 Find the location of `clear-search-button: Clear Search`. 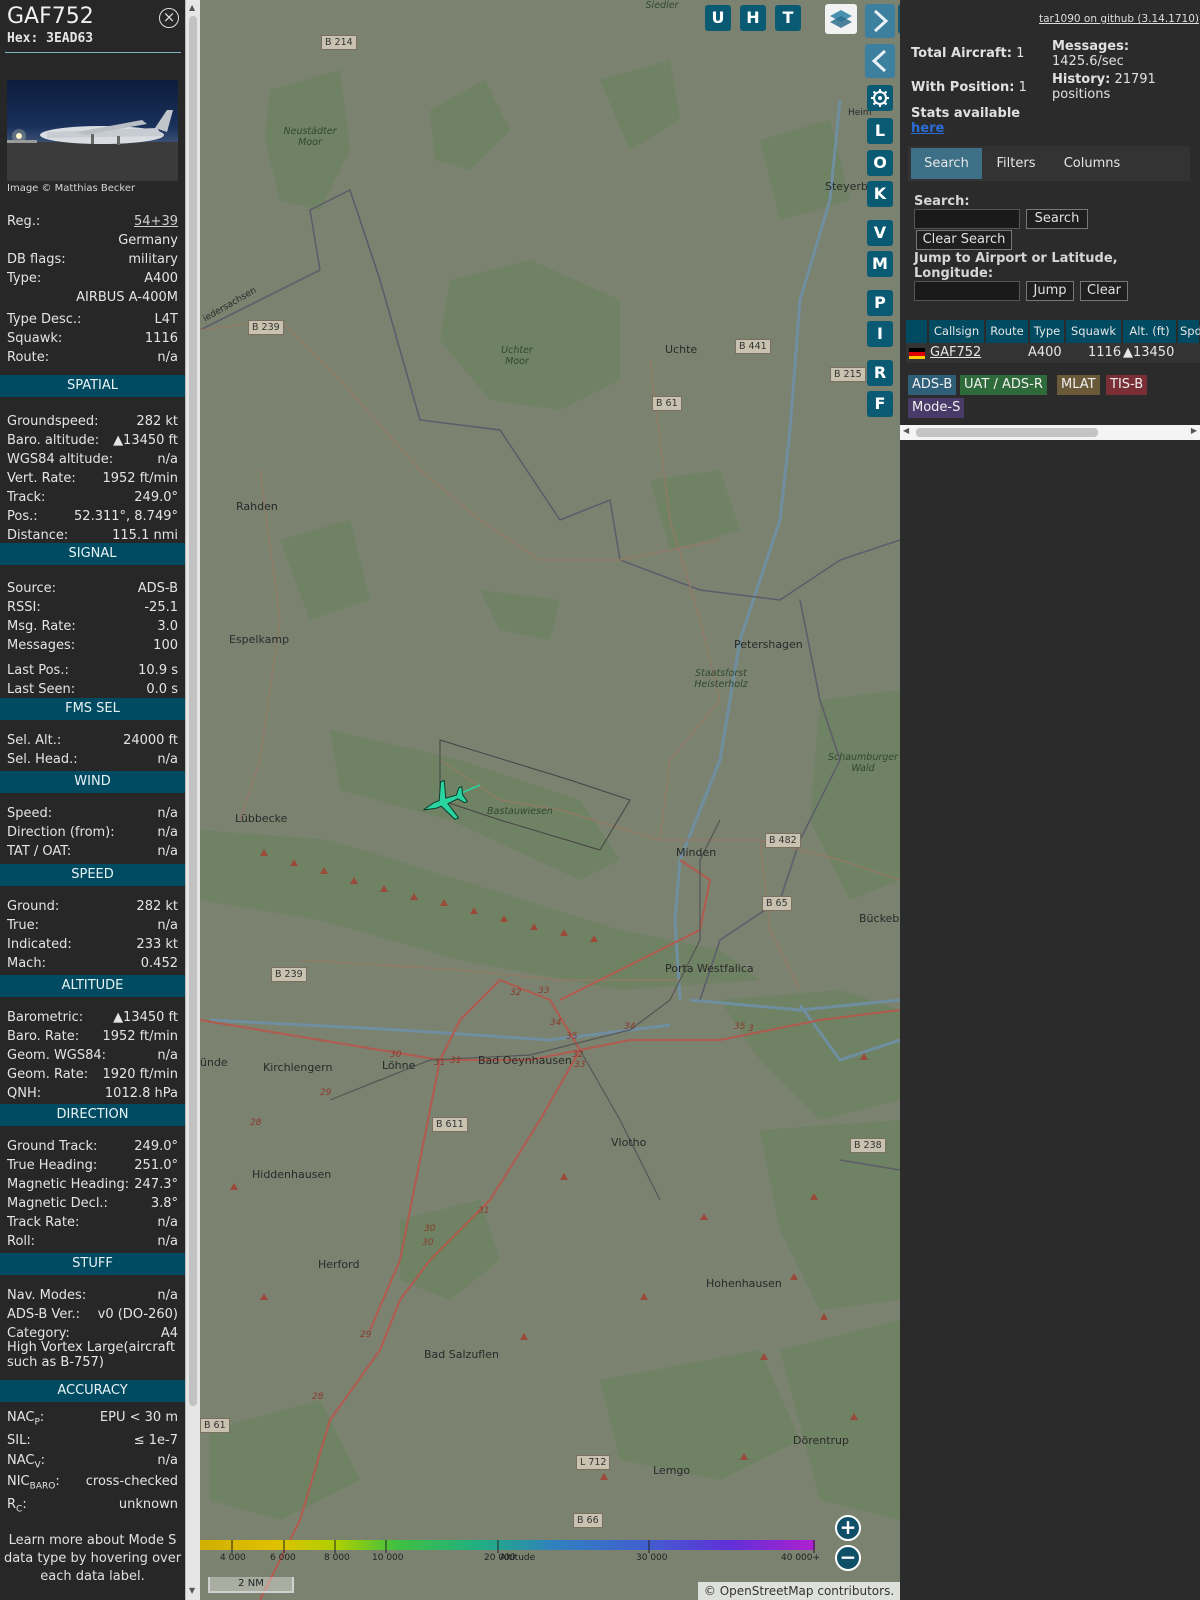

clear-search-button: Clear Search is located at coordinates (964, 240).